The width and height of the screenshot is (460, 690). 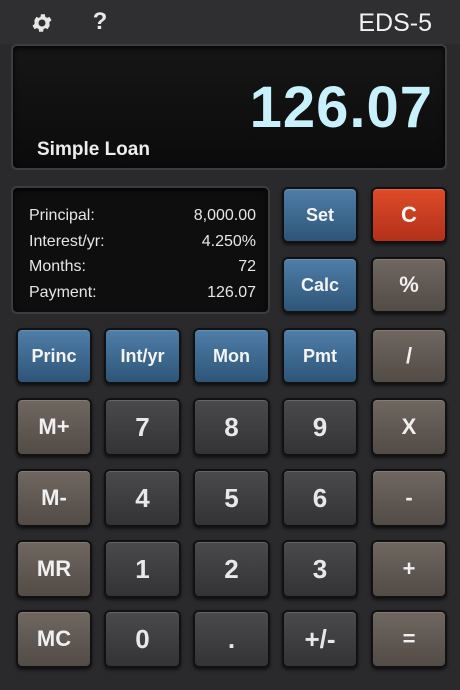 I want to click on info-row-interest: Interest/yr: 4.250%, so click(x=142, y=242).